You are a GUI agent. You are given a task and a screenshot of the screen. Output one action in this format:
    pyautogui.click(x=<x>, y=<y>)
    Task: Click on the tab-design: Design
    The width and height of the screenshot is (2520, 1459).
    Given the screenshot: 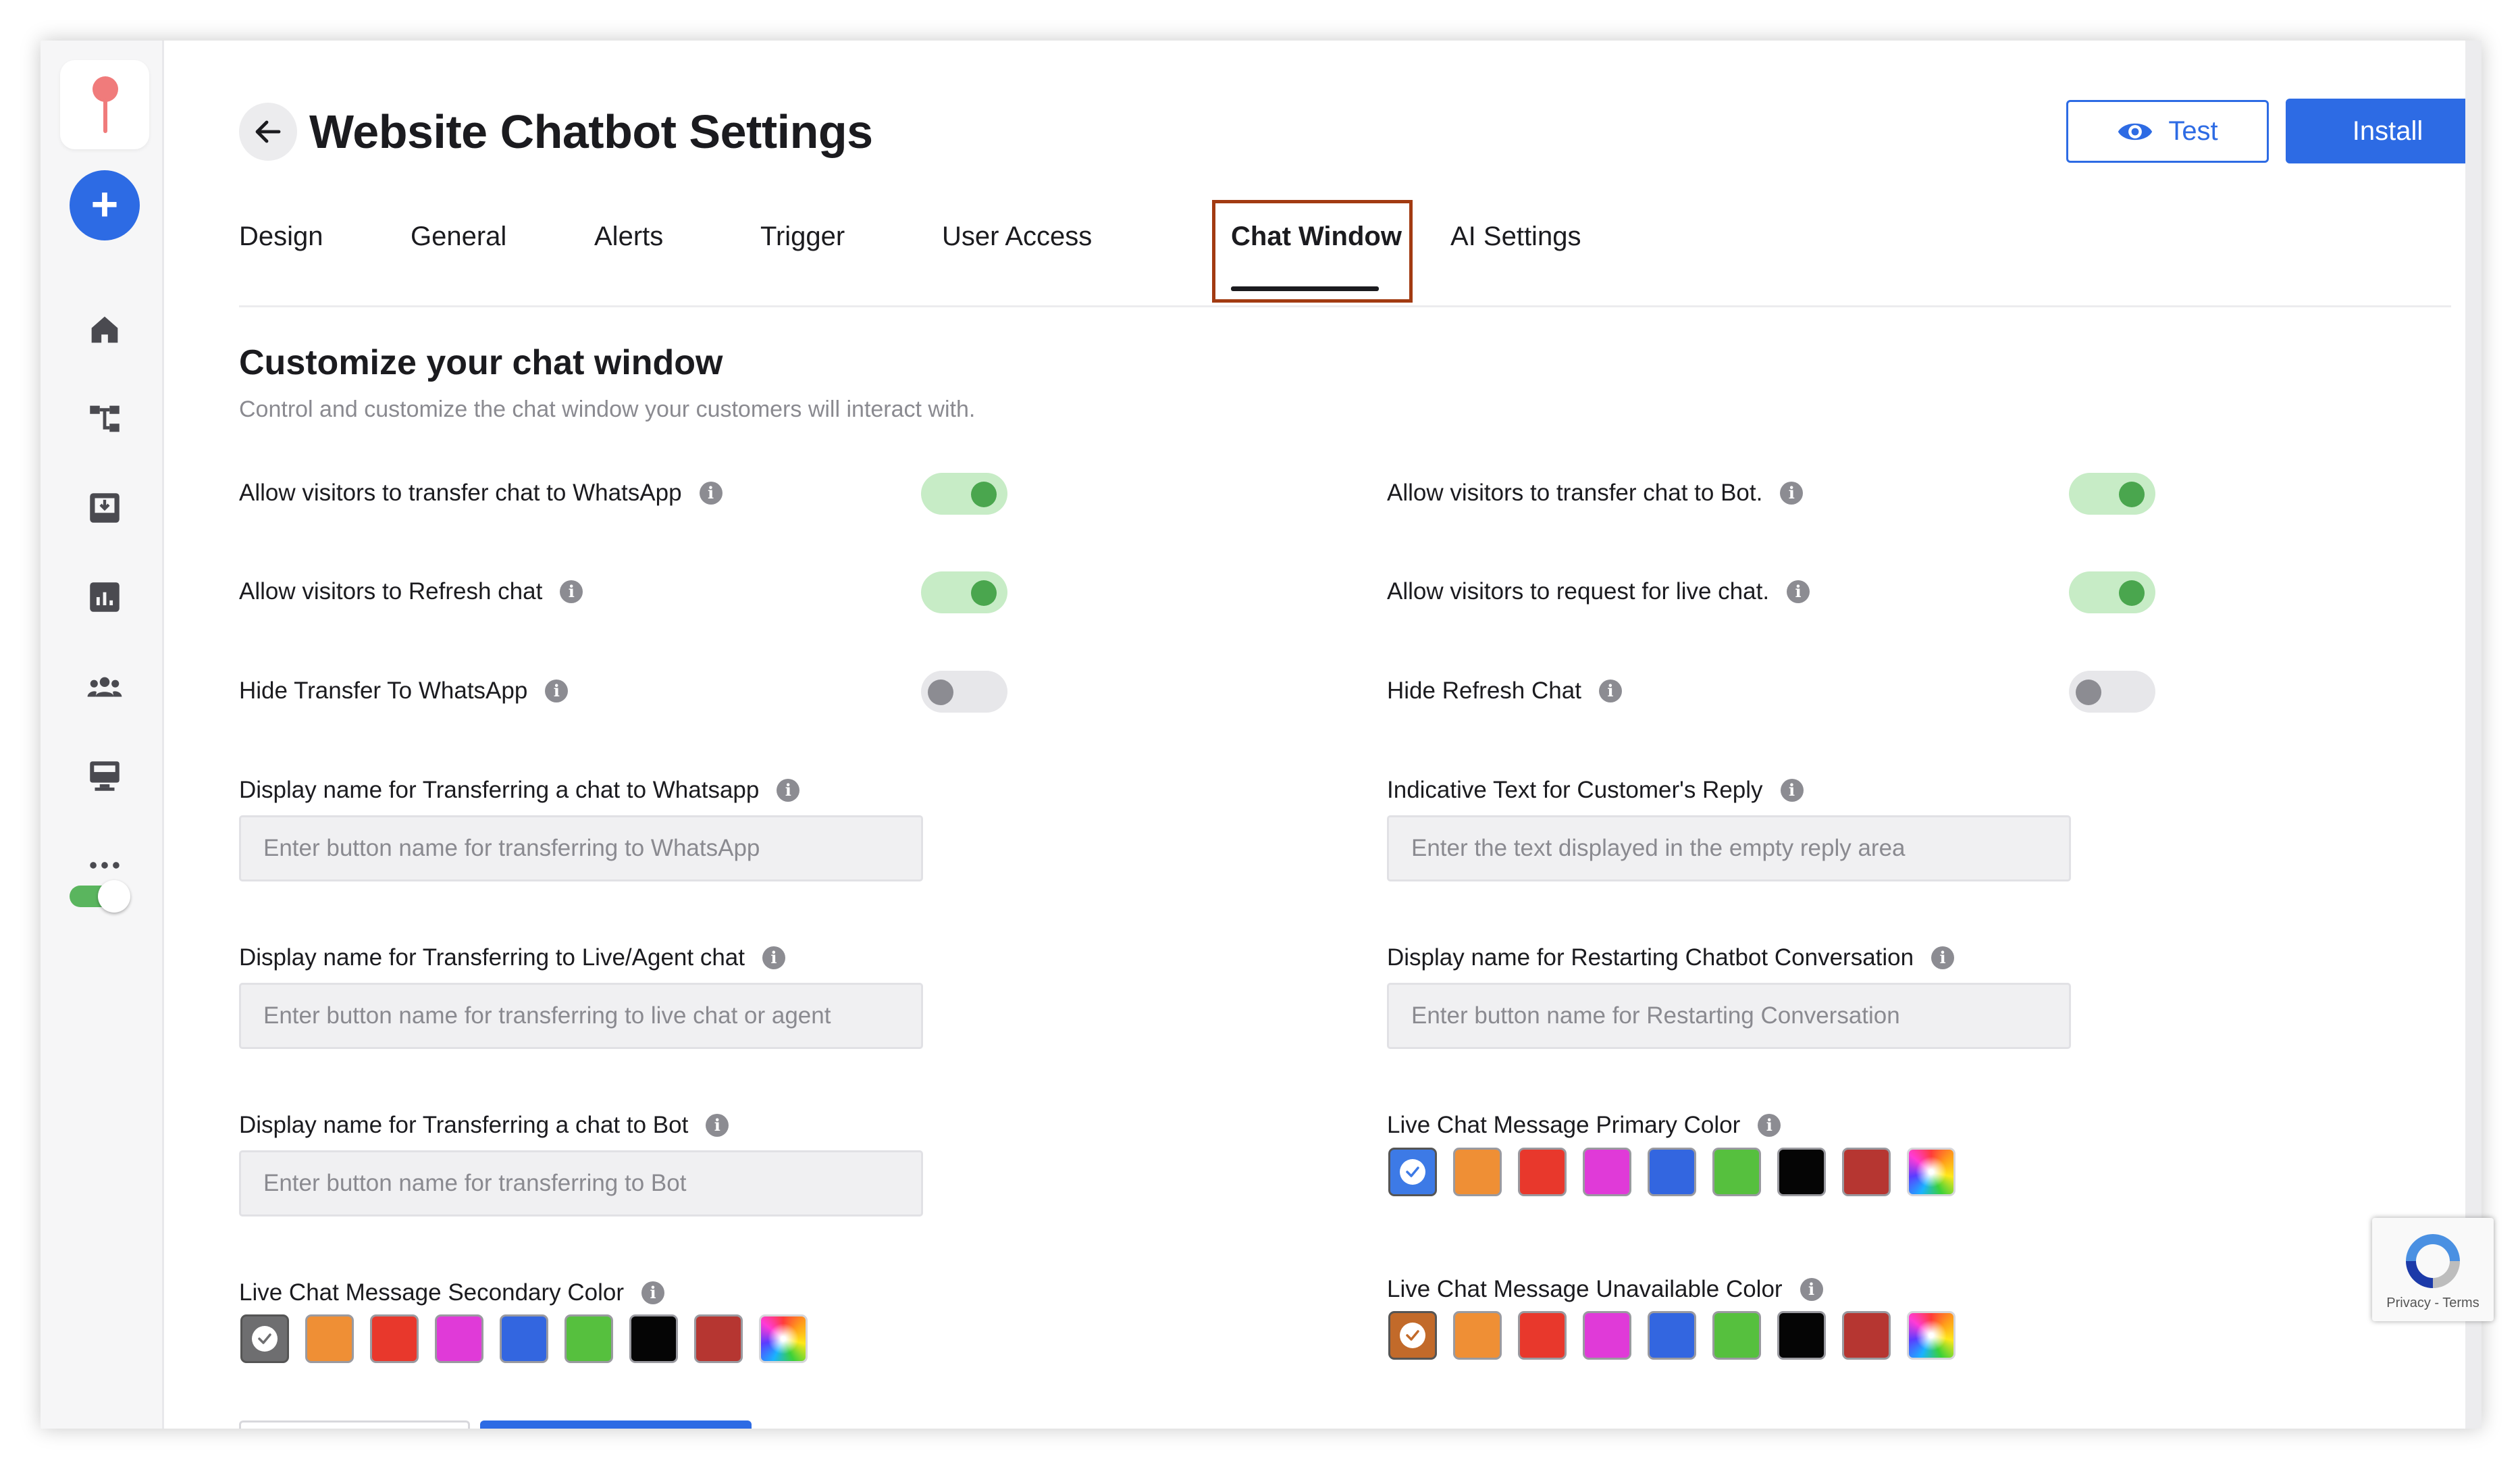 What is the action you would take?
    pyautogui.click(x=281, y=257)
    